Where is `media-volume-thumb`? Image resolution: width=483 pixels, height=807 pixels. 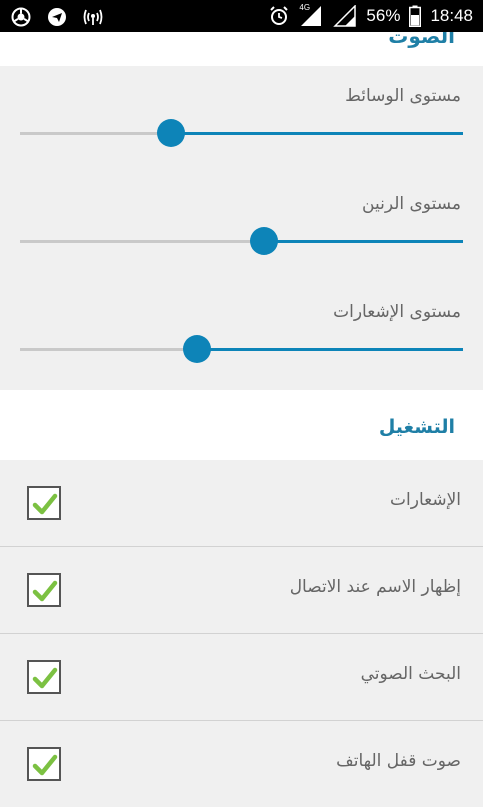 media-volume-thumb is located at coordinates (170, 133).